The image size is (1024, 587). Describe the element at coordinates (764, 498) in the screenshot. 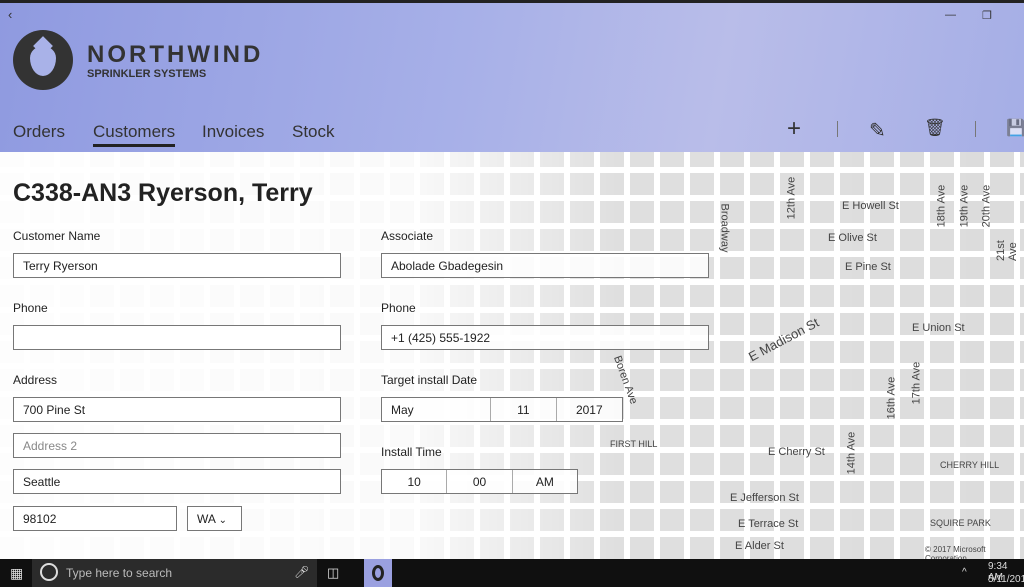

I see `map-label: E Jefferson St` at that location.